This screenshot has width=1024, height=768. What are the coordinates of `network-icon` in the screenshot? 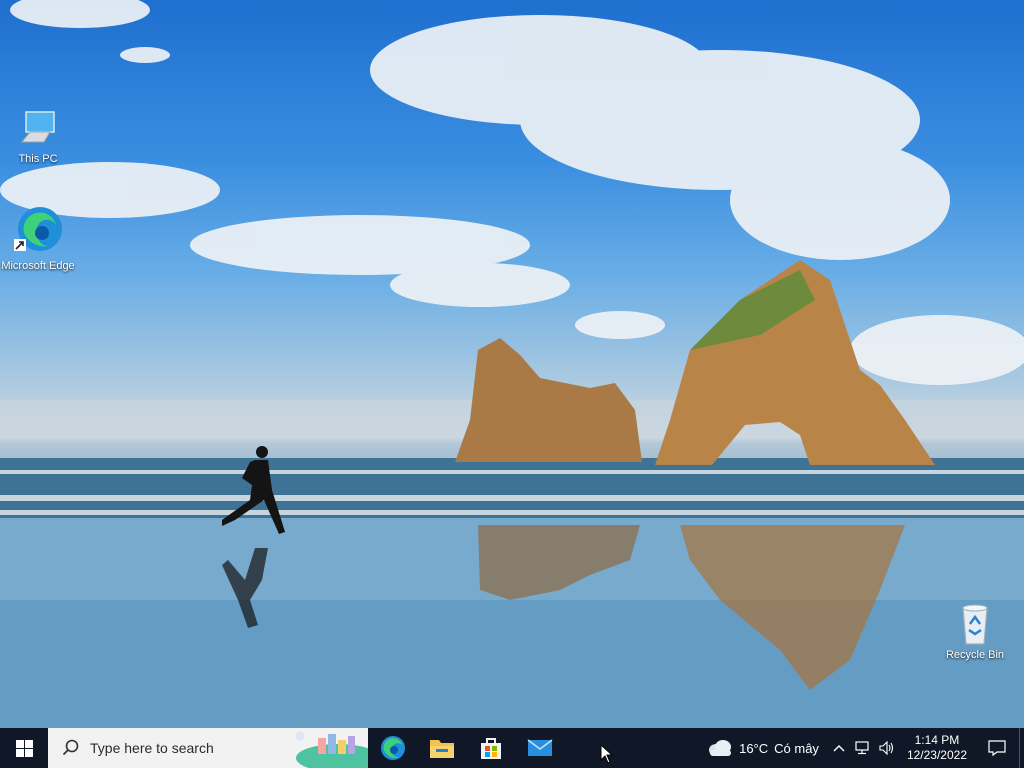 It's located at (862, 748).